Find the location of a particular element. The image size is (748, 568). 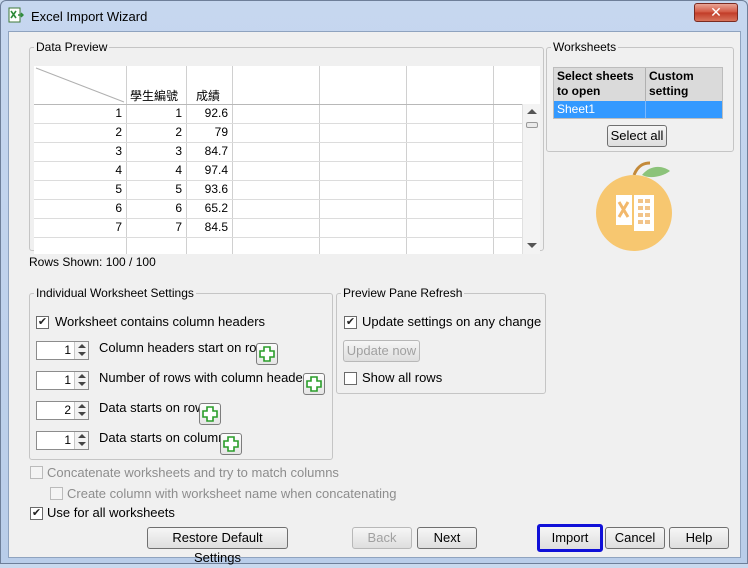

contains-headers-checkbox: ✔ is located at coordinates (42, 322).